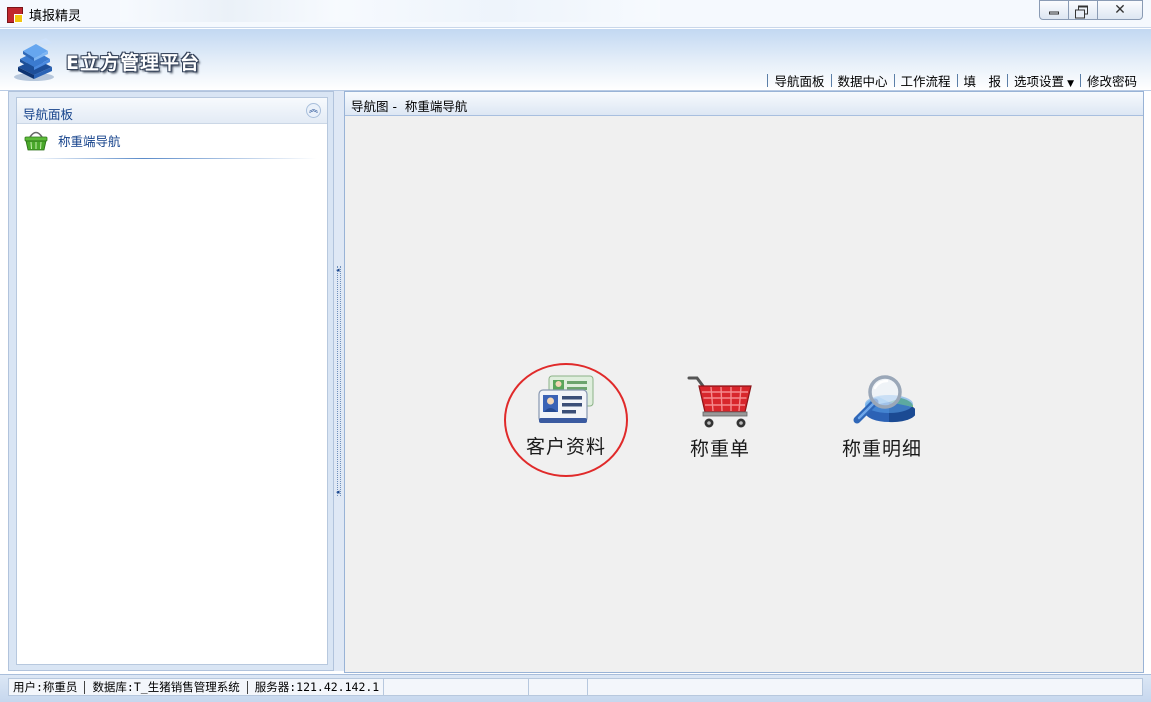 The width and height of the screenshot is (1151, 702). I want to click on app-header: E立方管理平台 导航面板 数据中心 工作流程 填 报 选项设置 ▼ 修改密码, so click(575, 60).